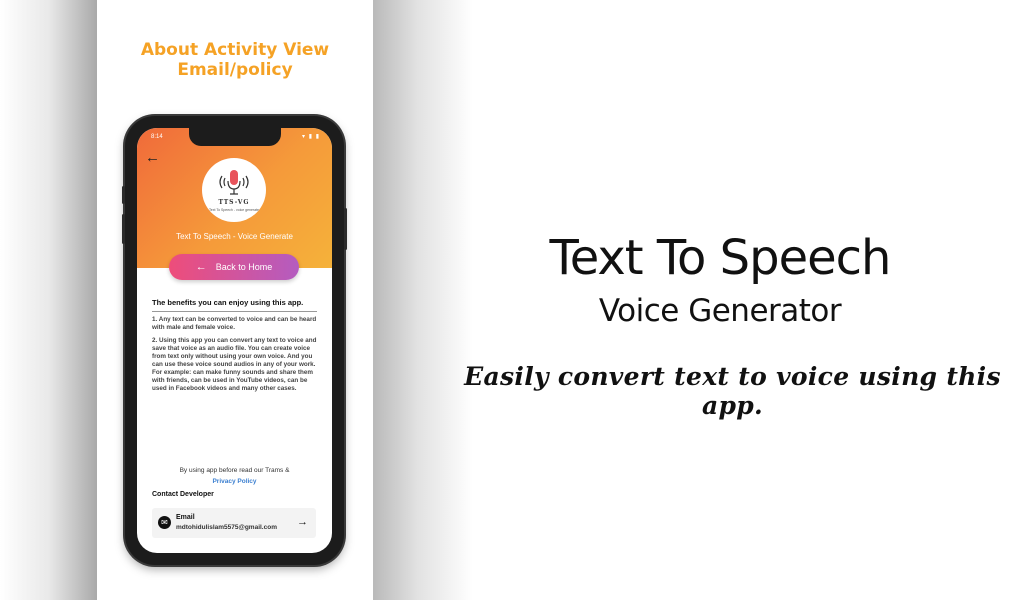  What do you see at coordinates (234, 182) in the screenshot?
I see `microphone-icon` at bounding box center [234, 182].